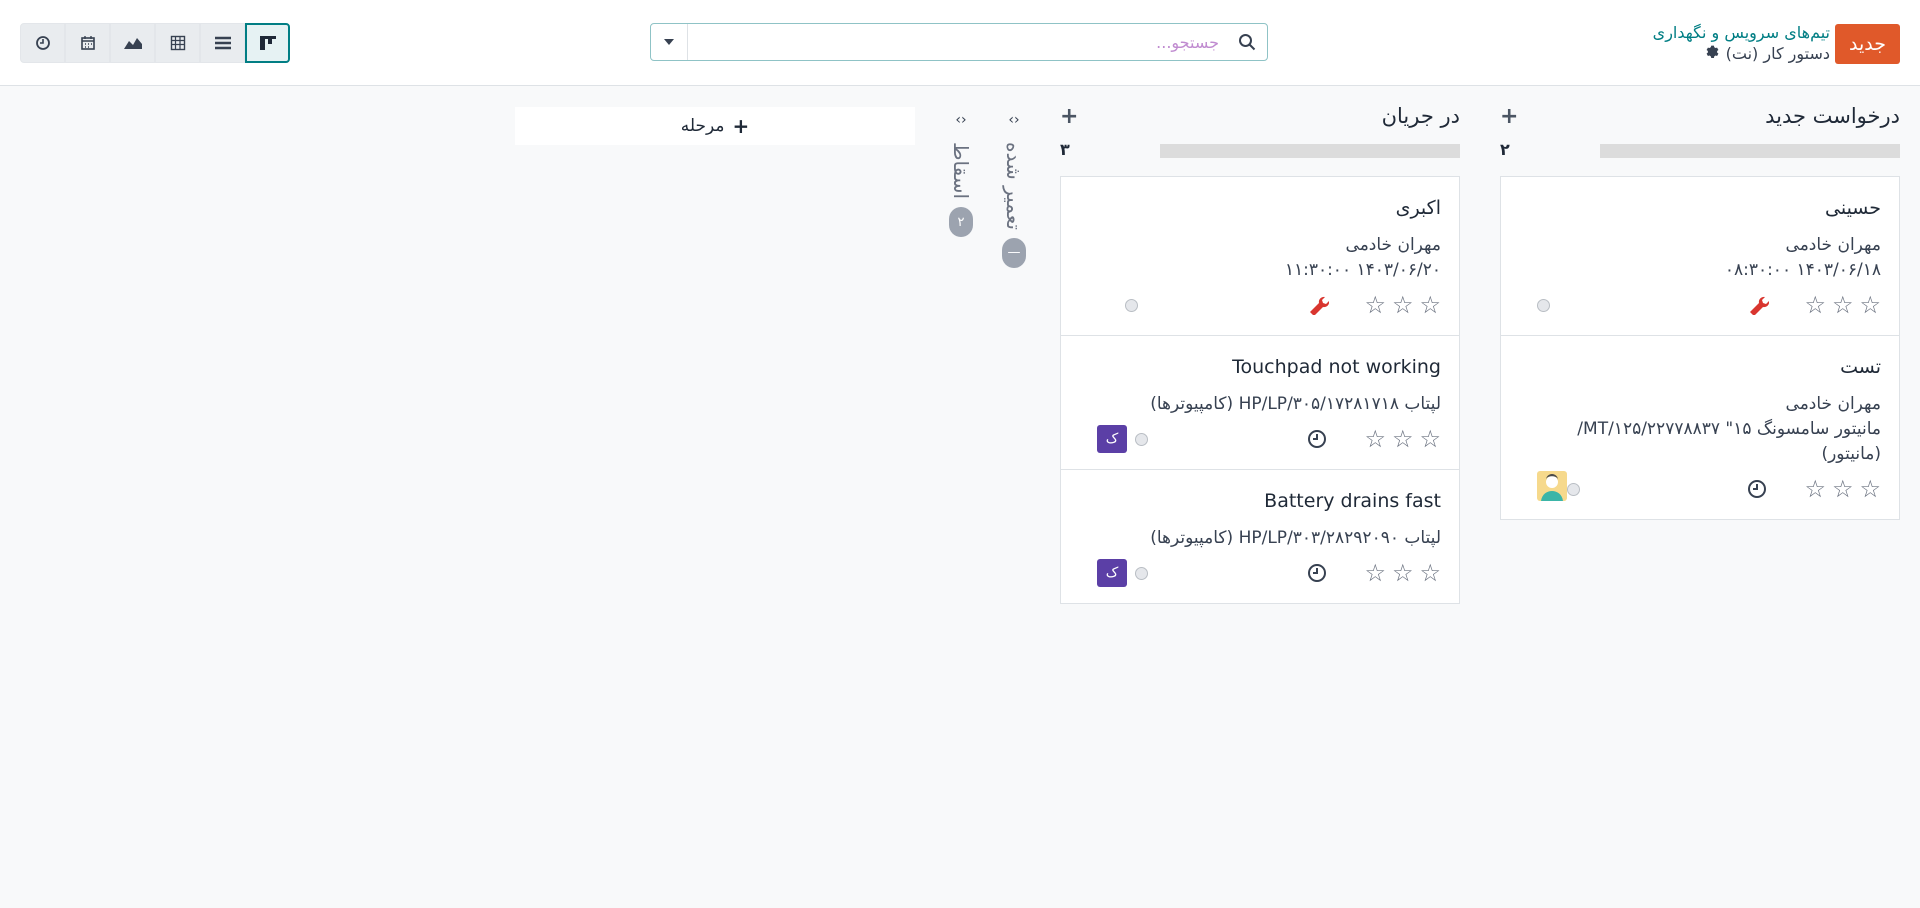 The width and height of the screenshot is (1920, 908). I want to click on card-title: تست, so click(1860, 367).